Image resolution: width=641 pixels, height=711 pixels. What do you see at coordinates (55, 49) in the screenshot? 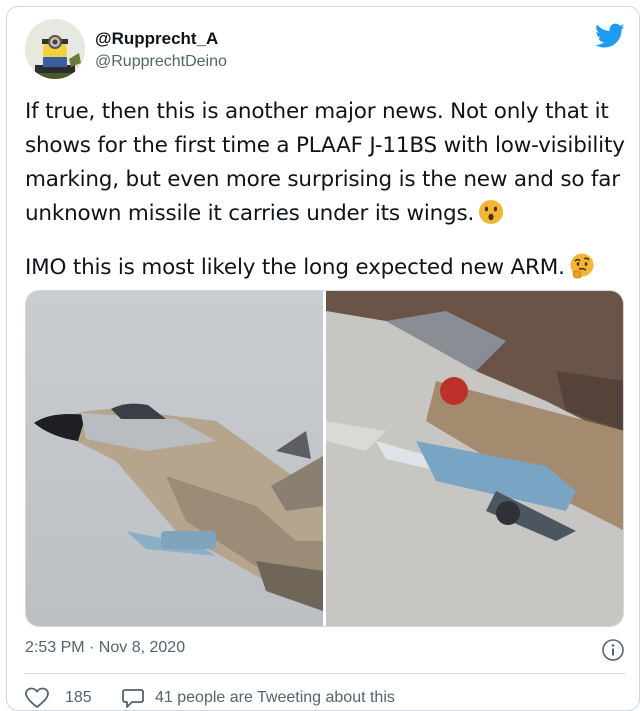
I see `avatar` at bounding box center [55, 49].